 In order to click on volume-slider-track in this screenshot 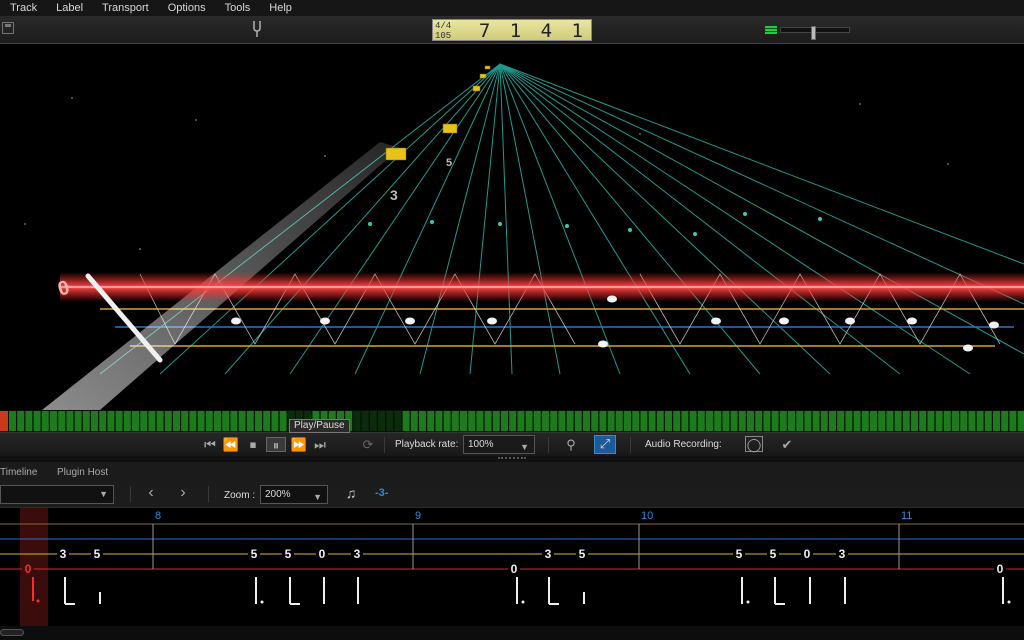, I will do `click(815, 33)`.